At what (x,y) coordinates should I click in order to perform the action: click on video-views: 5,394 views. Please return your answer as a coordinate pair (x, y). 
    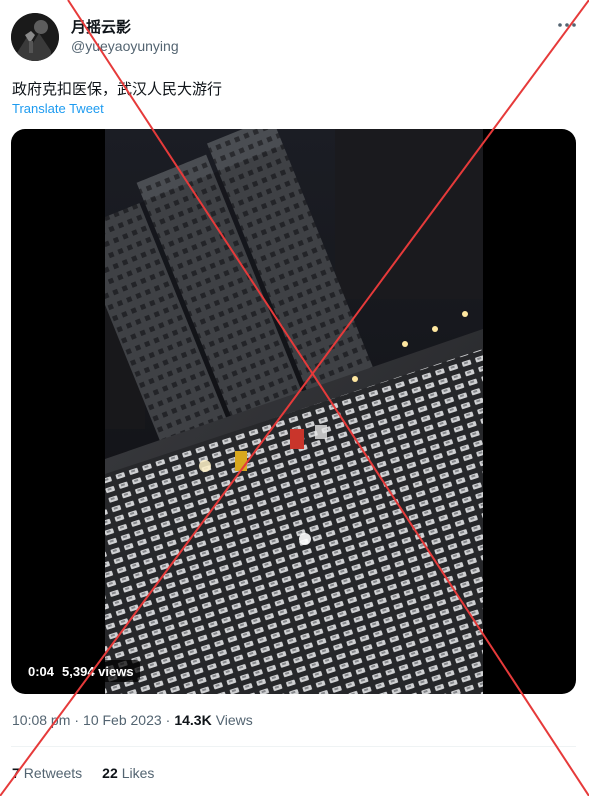
    Looking at the image, I should click on (98, 671).